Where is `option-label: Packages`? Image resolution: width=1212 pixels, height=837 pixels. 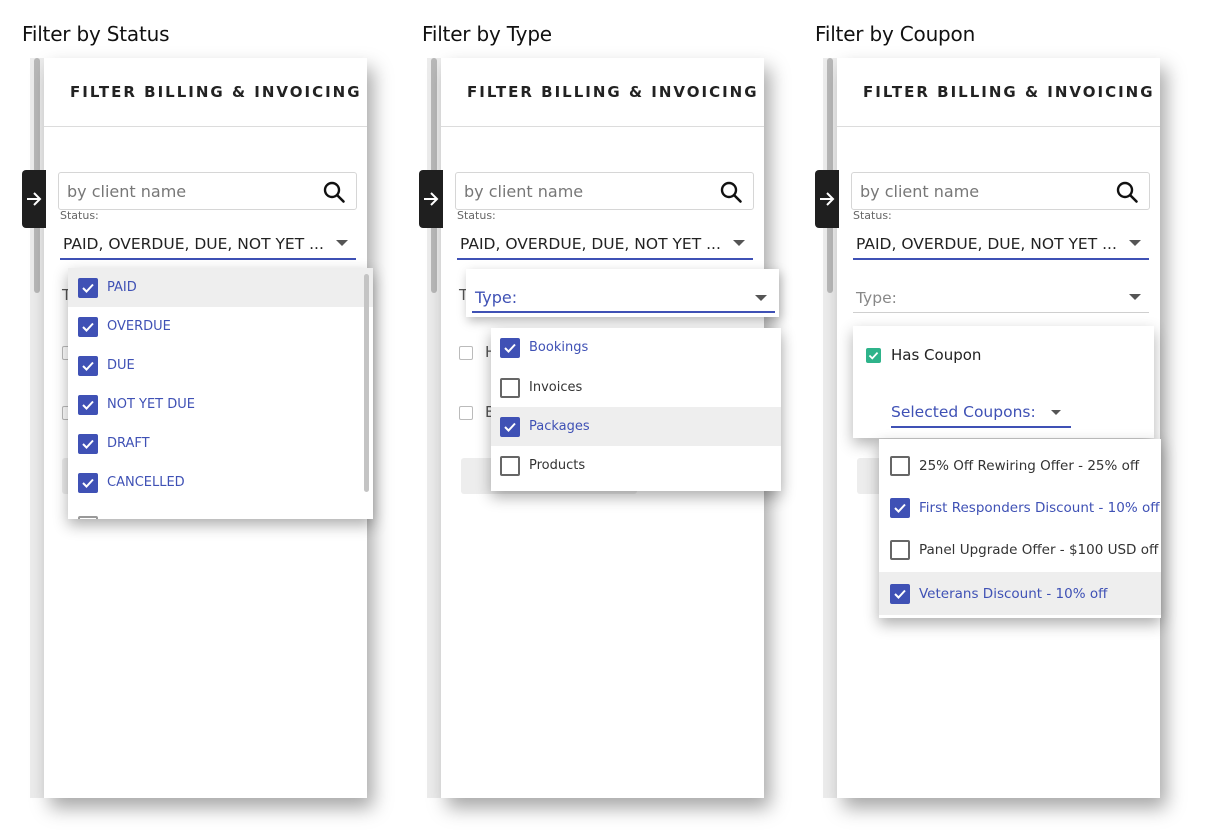 option-label: Packages is located at coordinates (559, 426).